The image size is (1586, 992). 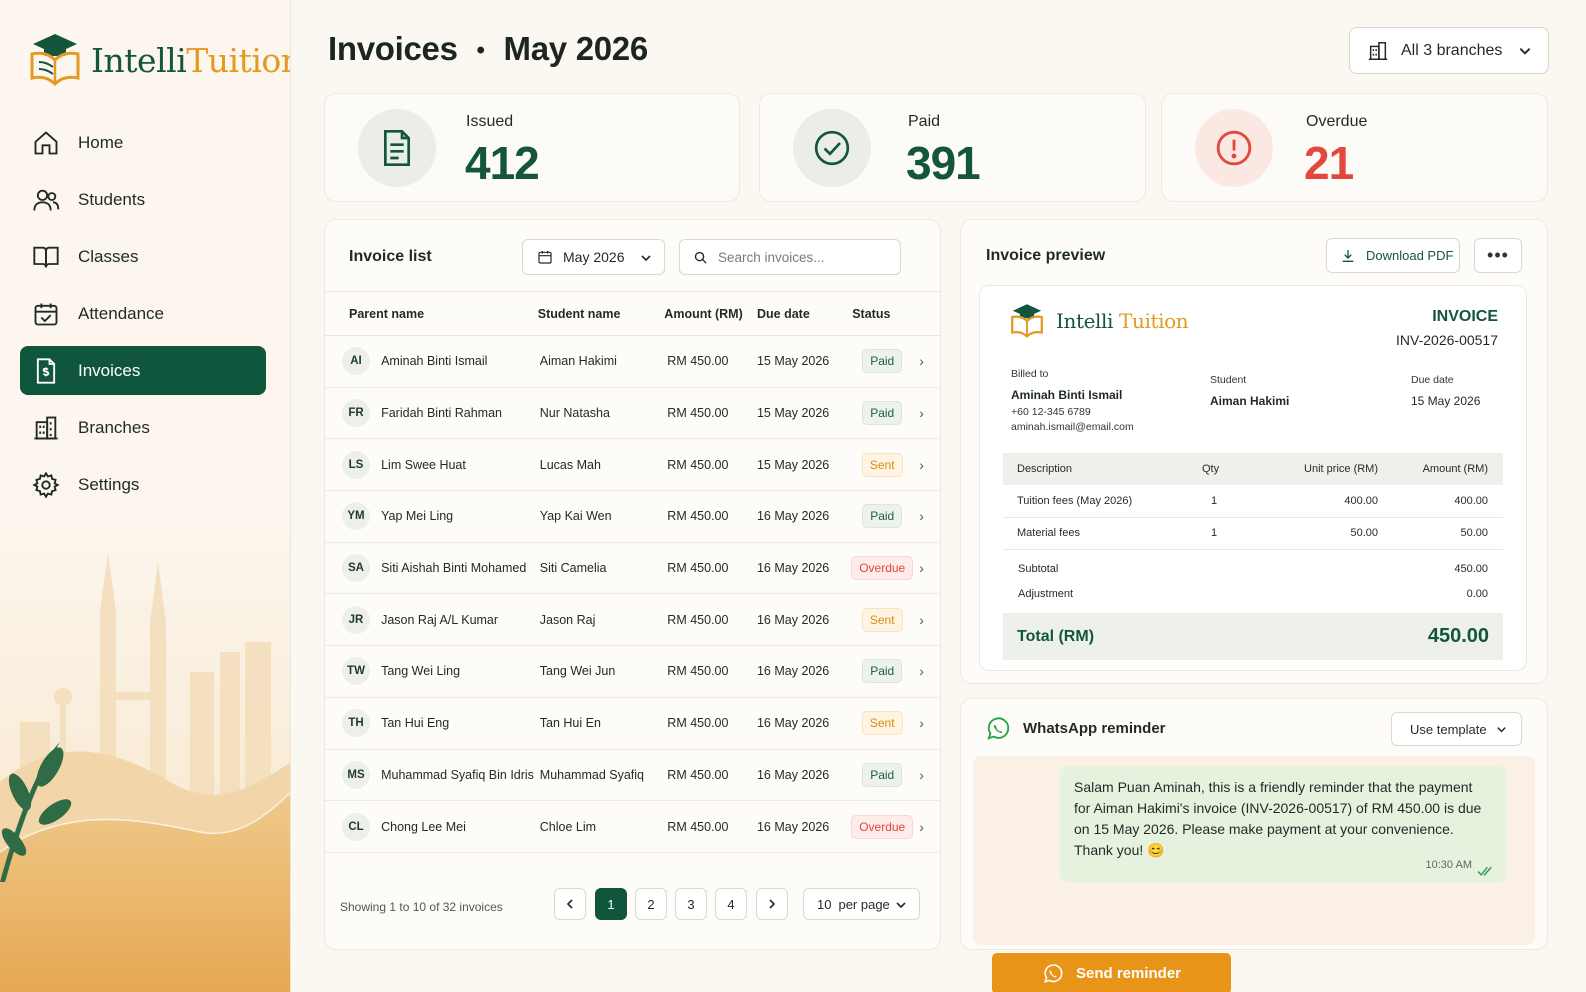 What do you see at coordinates (1446, 401) in the screenshot?
I see `due-date-value: 15 May 2026` at bounding box center [1446, 401].